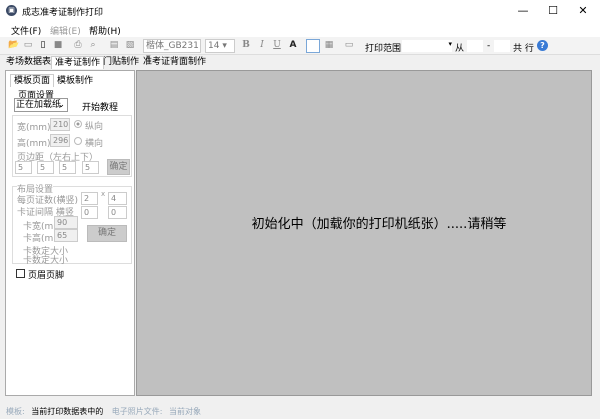 This screenshot has width=600, height=419. I want to click on menu-edit: 编辑(E), so click(65, 30).